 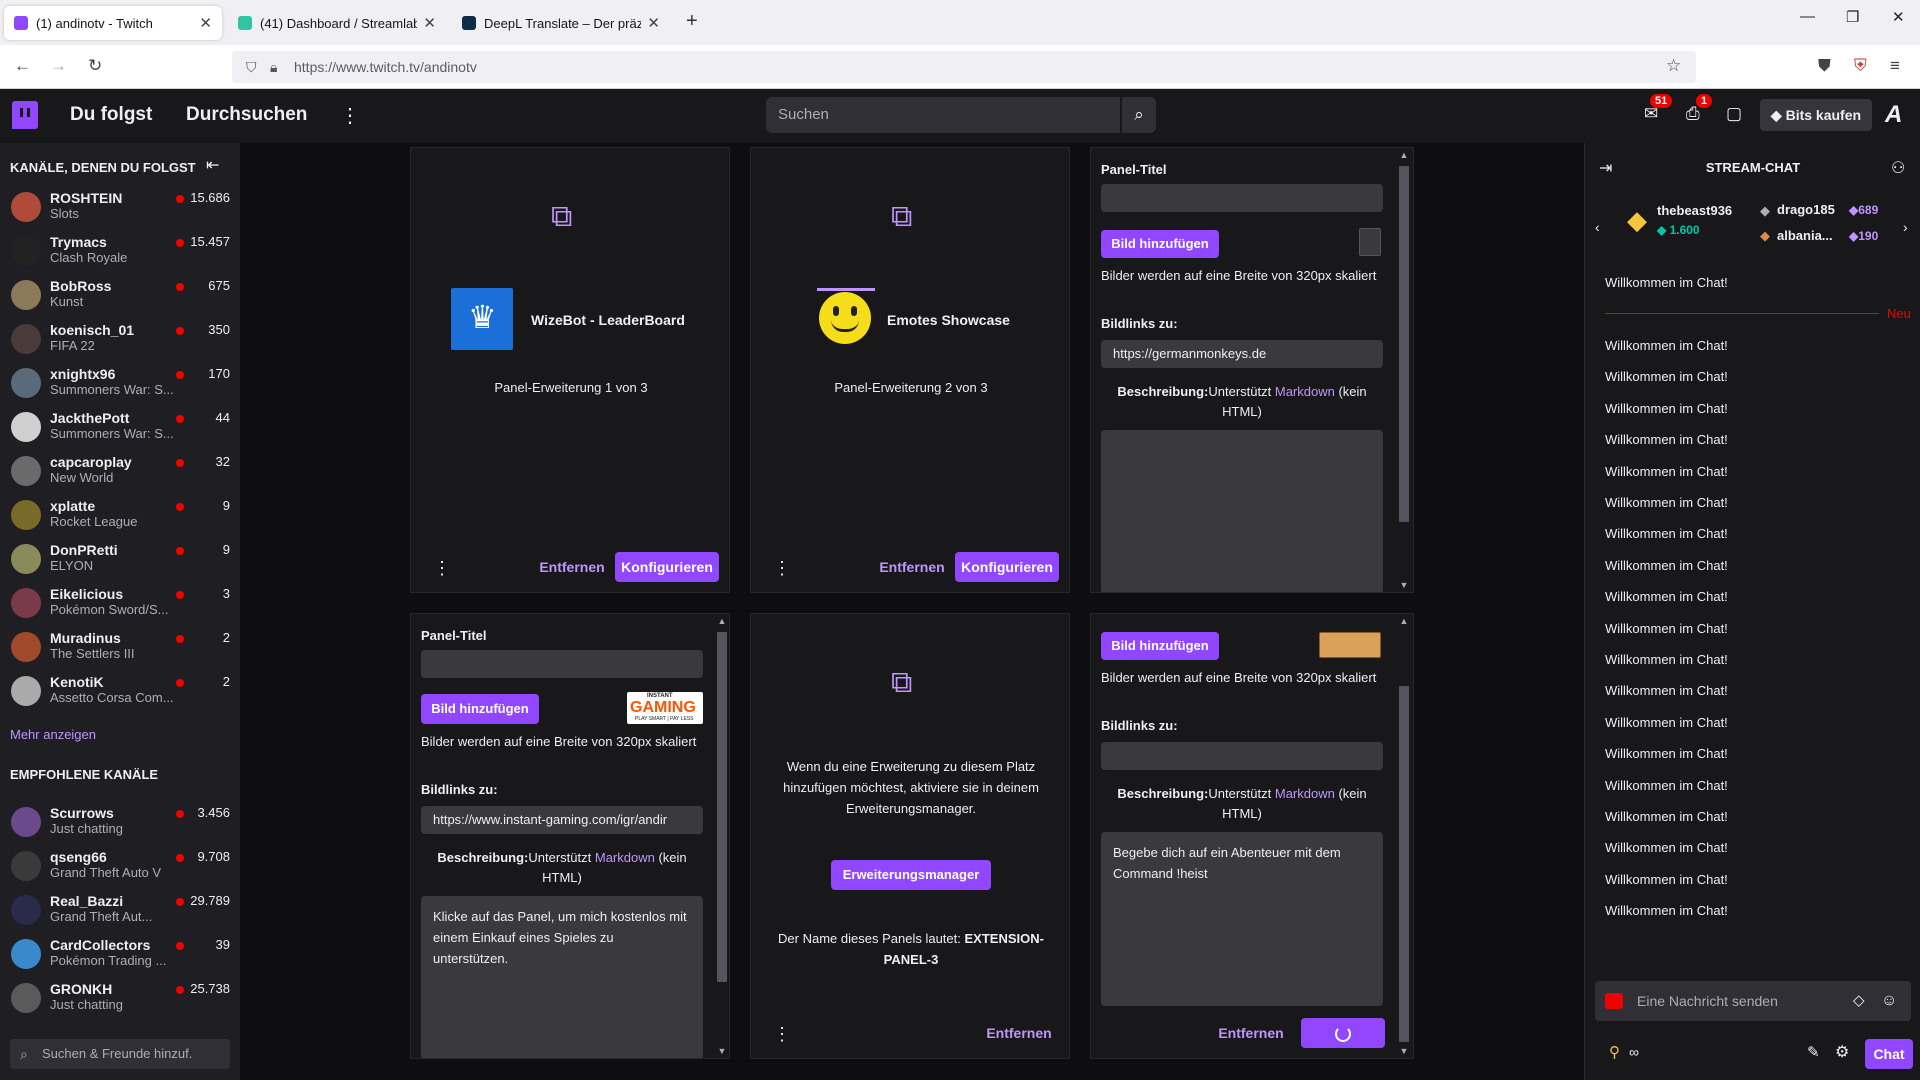 I want to click on sidebar-channel: BobRoss Kunst 675, so click(x=120, y=296).